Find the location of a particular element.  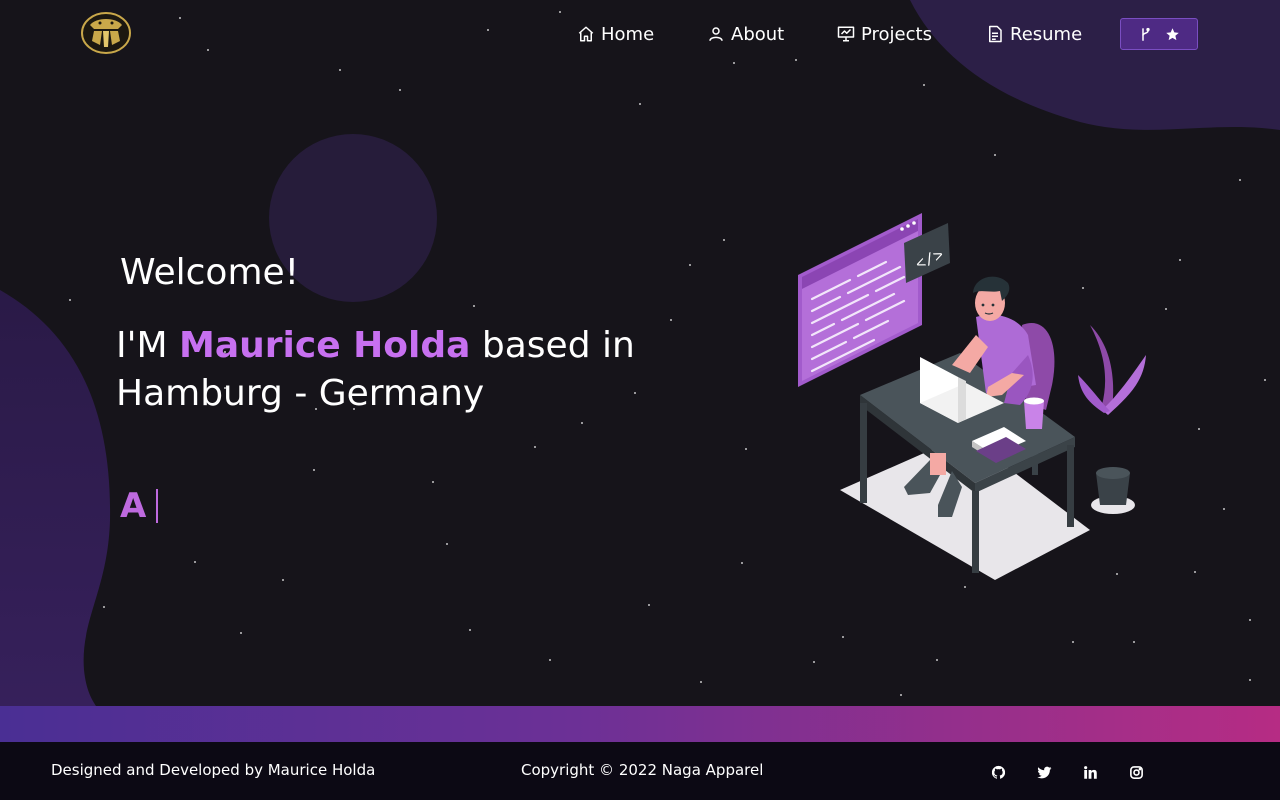

nav-resume-label: Resume is located at coordinates (1046, 34).